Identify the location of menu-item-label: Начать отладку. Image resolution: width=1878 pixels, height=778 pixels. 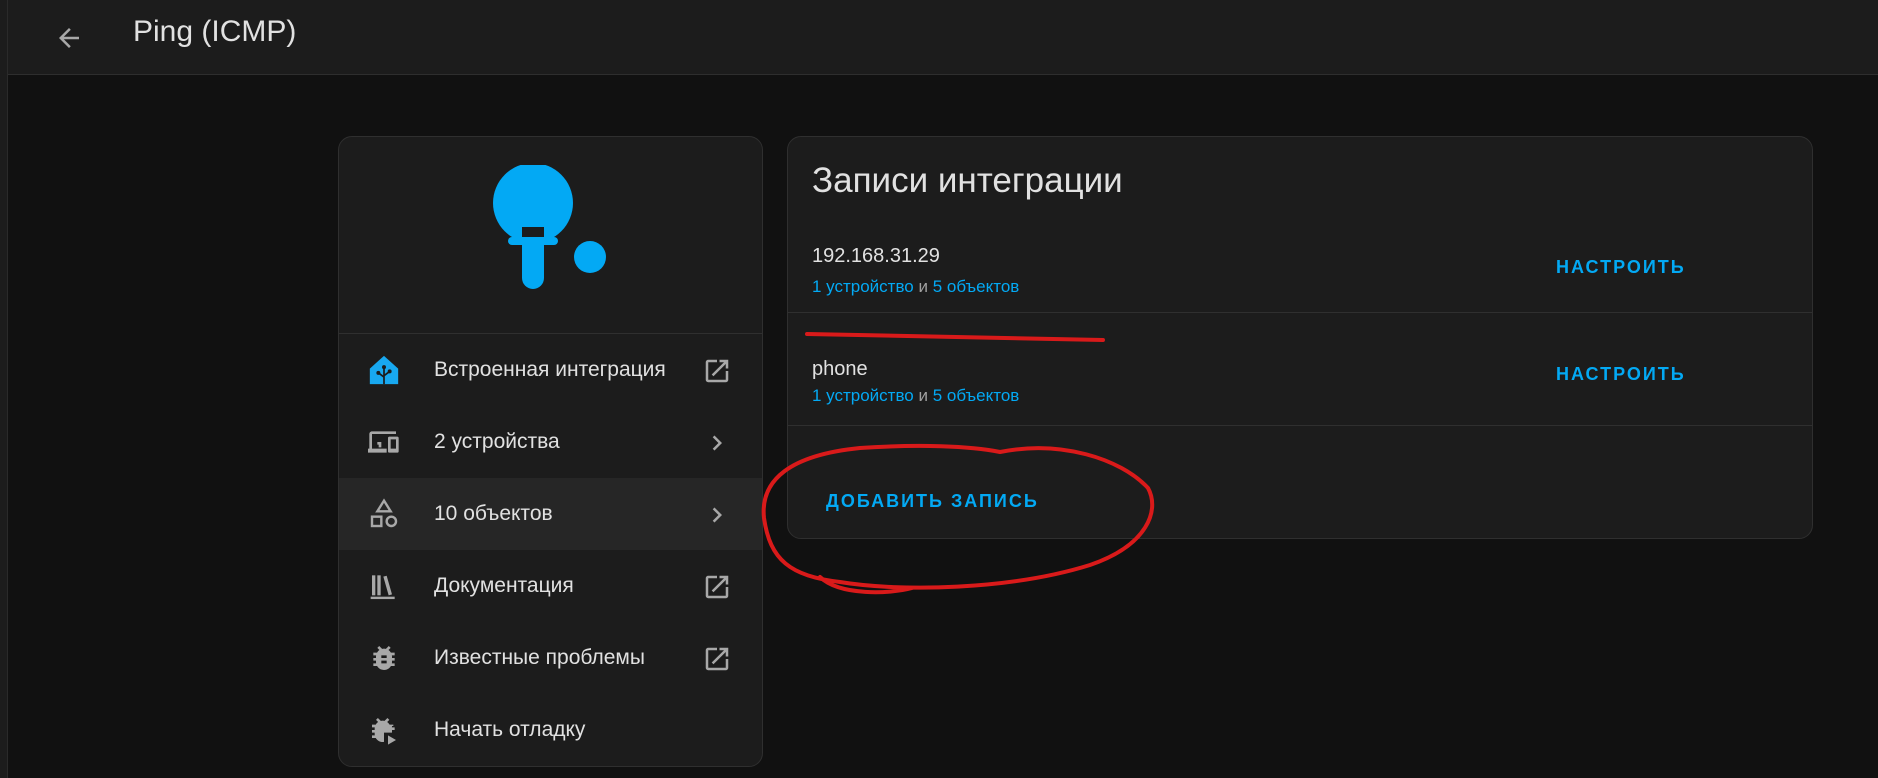
(510, 729).